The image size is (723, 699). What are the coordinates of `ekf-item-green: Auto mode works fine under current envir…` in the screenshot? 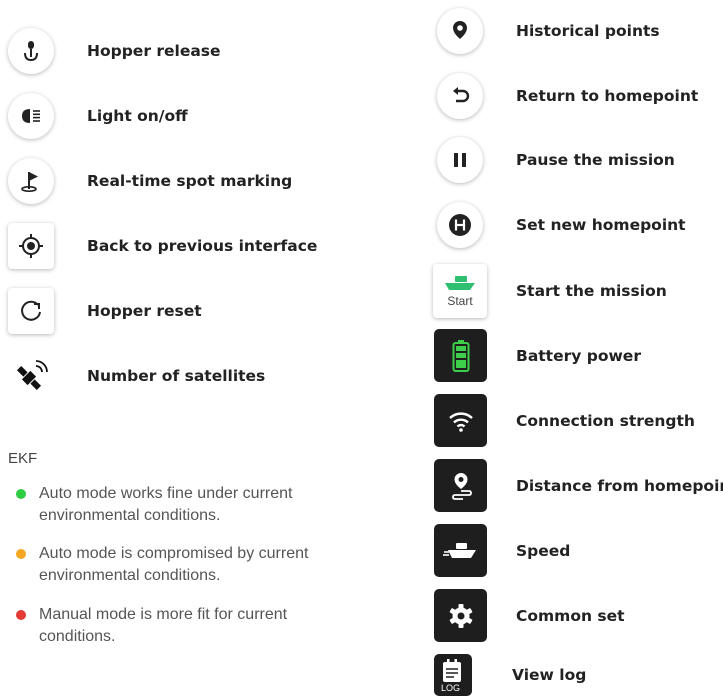 It's located at (186, 505).